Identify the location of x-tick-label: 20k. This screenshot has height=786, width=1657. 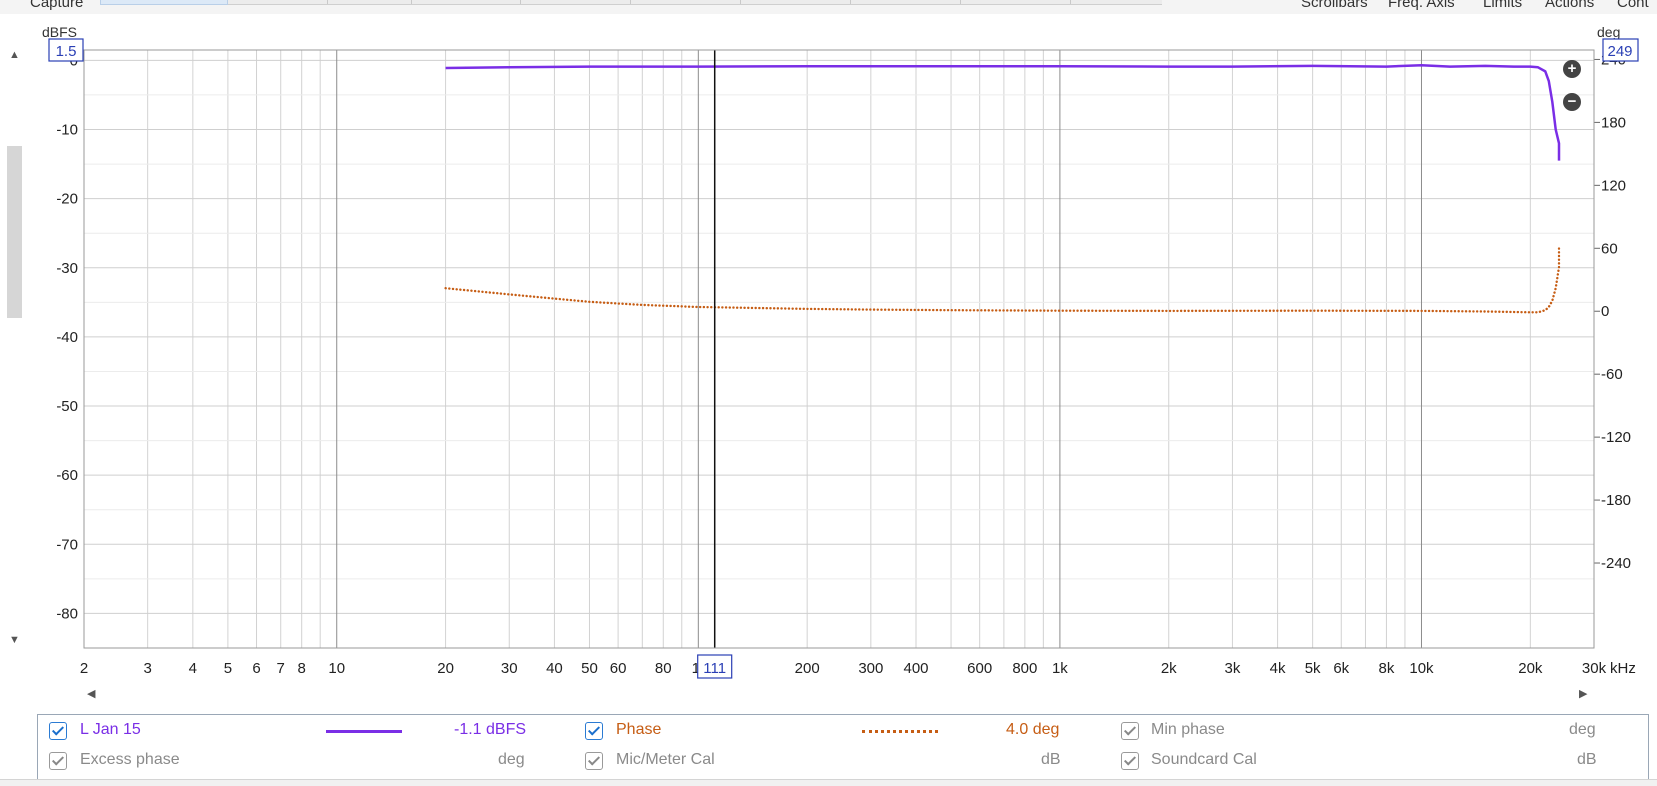
(1530, 668).